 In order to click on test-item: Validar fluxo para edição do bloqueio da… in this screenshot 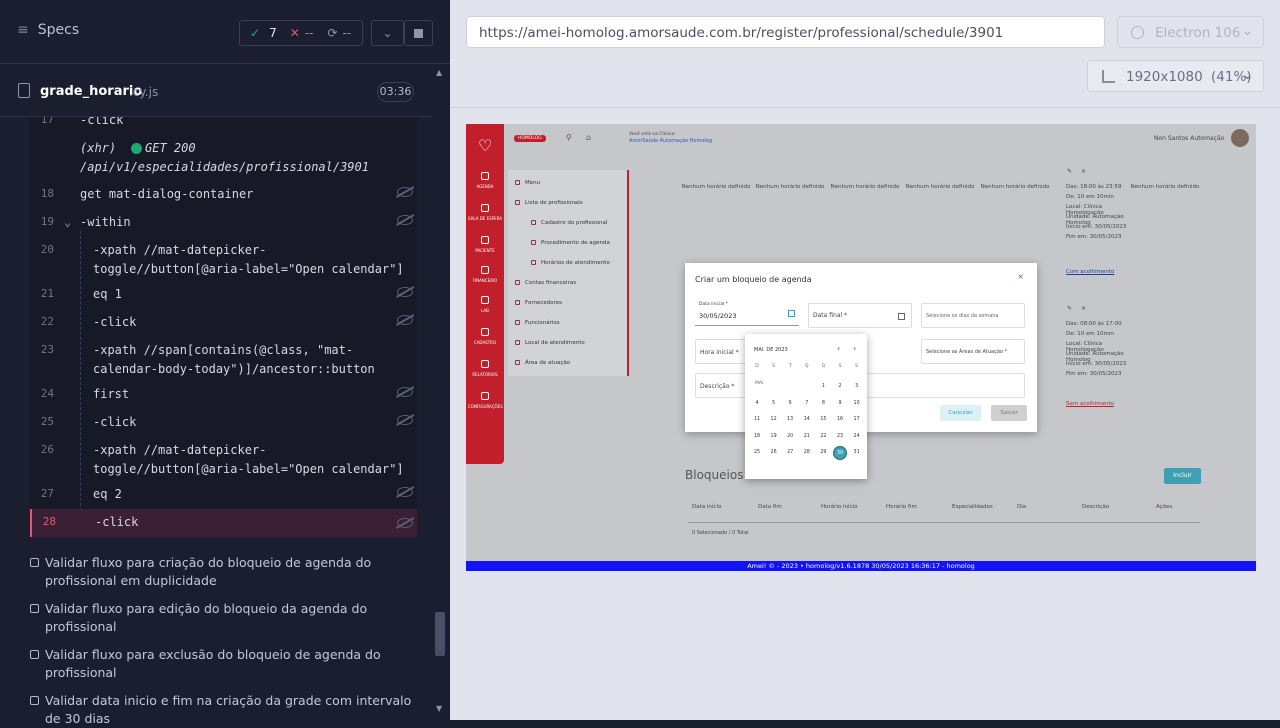, I will do `click(225, 618)`.